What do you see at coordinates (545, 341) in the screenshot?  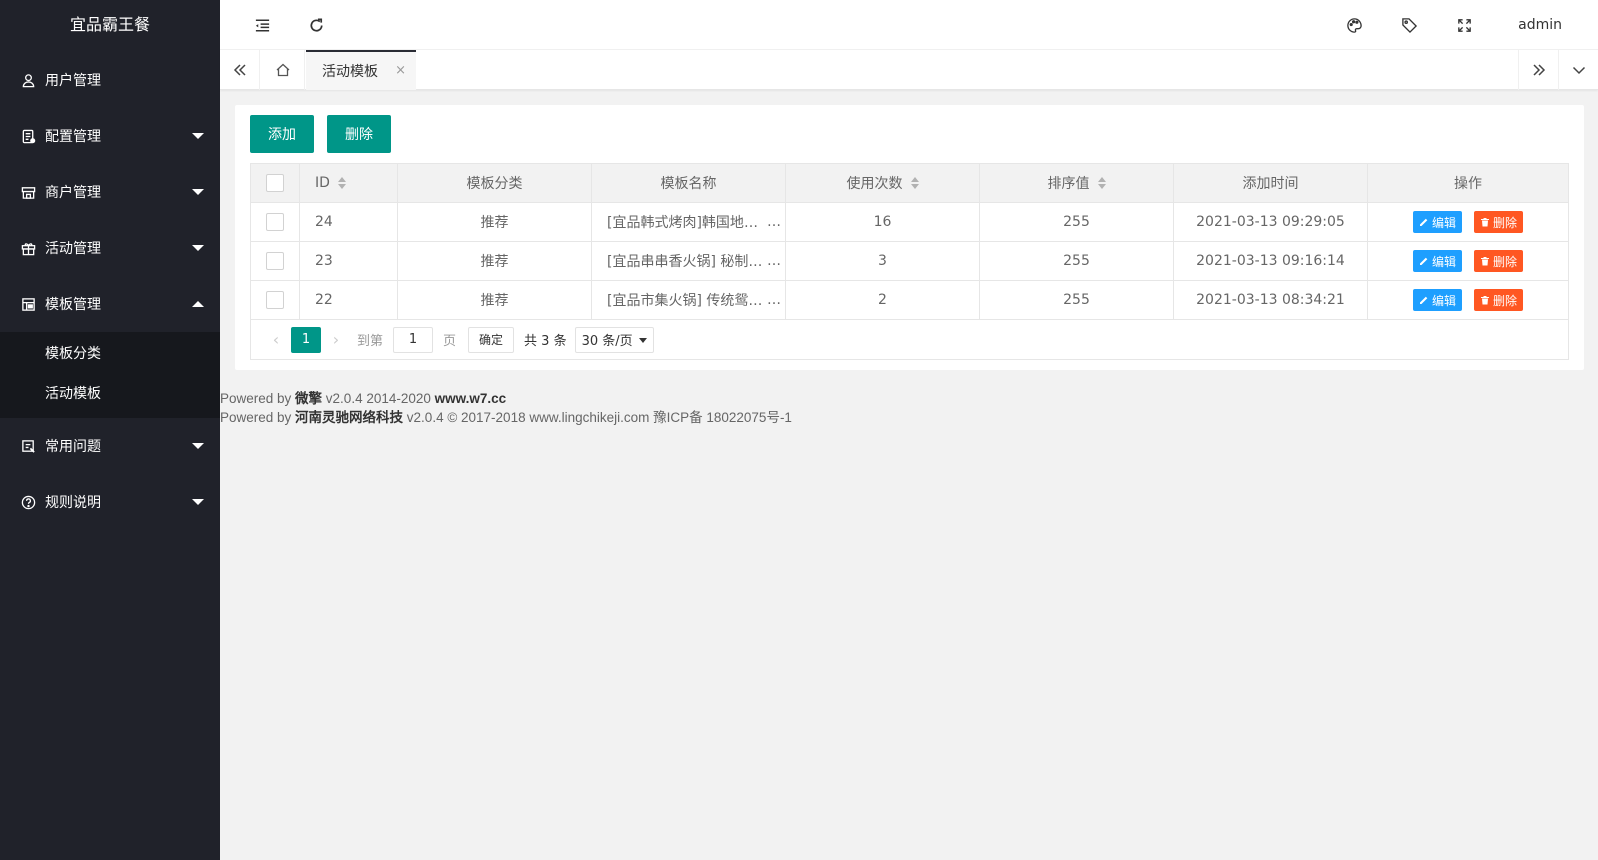 I see `total-count: 共 3 条` at bounding box center [545, 341].